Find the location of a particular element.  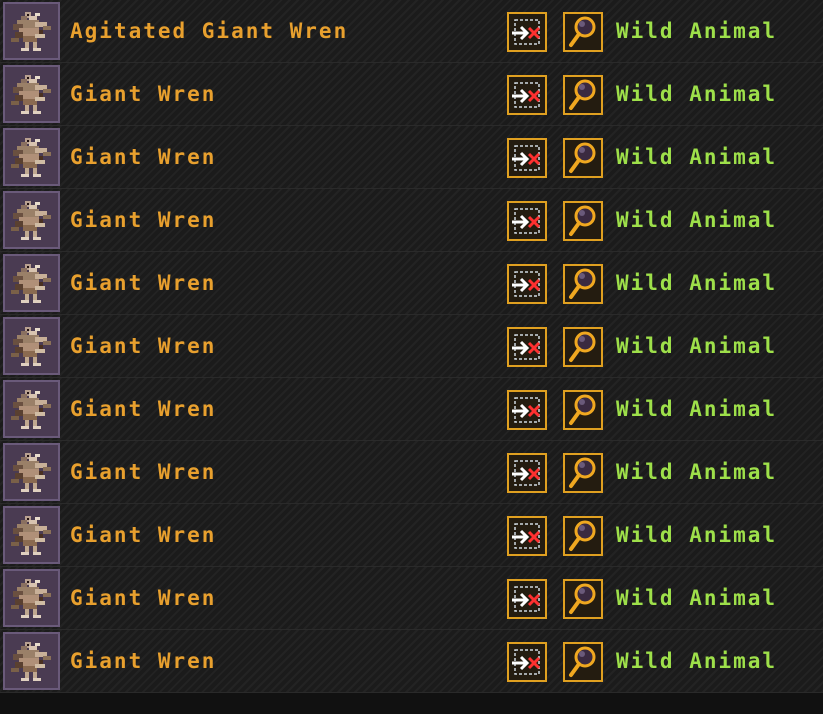

list-footer is located at coordinates (411, 703).